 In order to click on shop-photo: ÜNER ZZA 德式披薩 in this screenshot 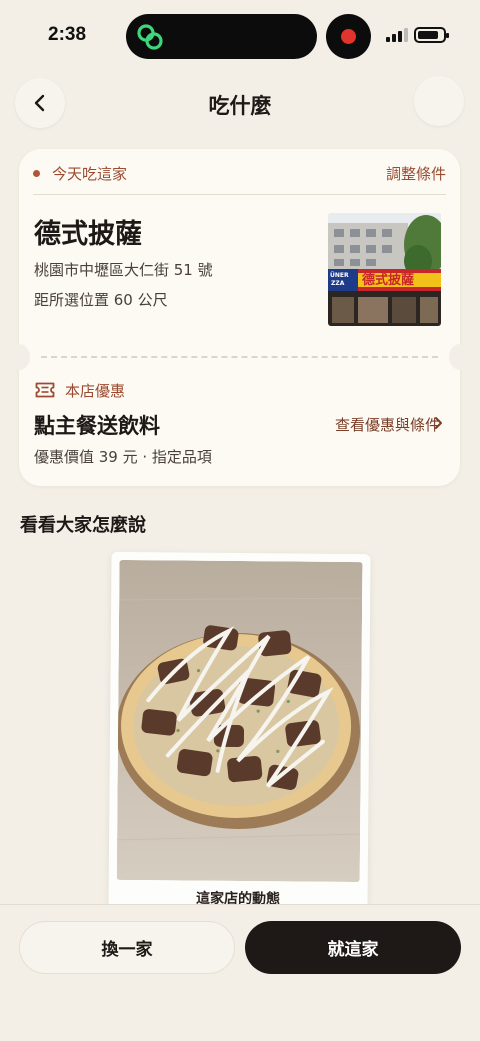, I will do `click(384, 269)`.